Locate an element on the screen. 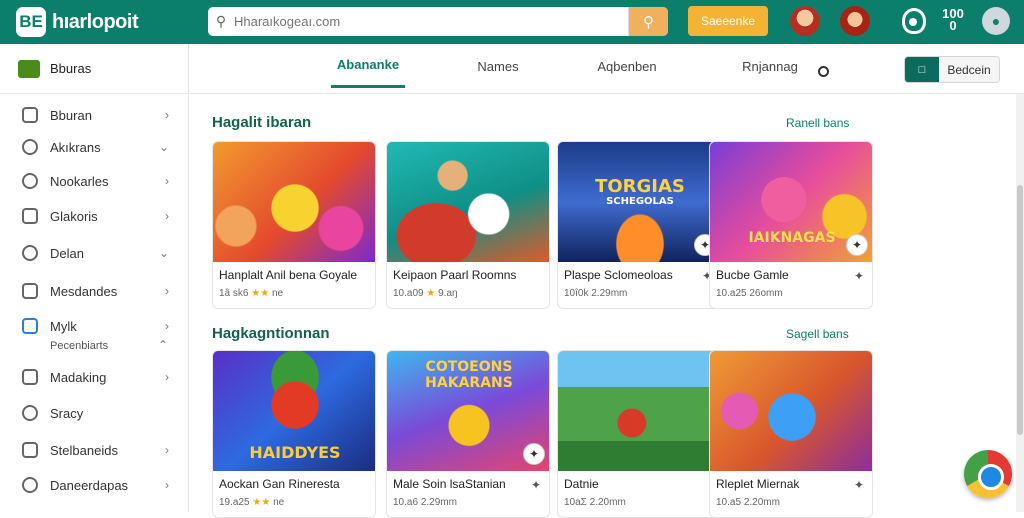  sidebar-item-mylk: Mylk › is located at coordinates (94, 326).